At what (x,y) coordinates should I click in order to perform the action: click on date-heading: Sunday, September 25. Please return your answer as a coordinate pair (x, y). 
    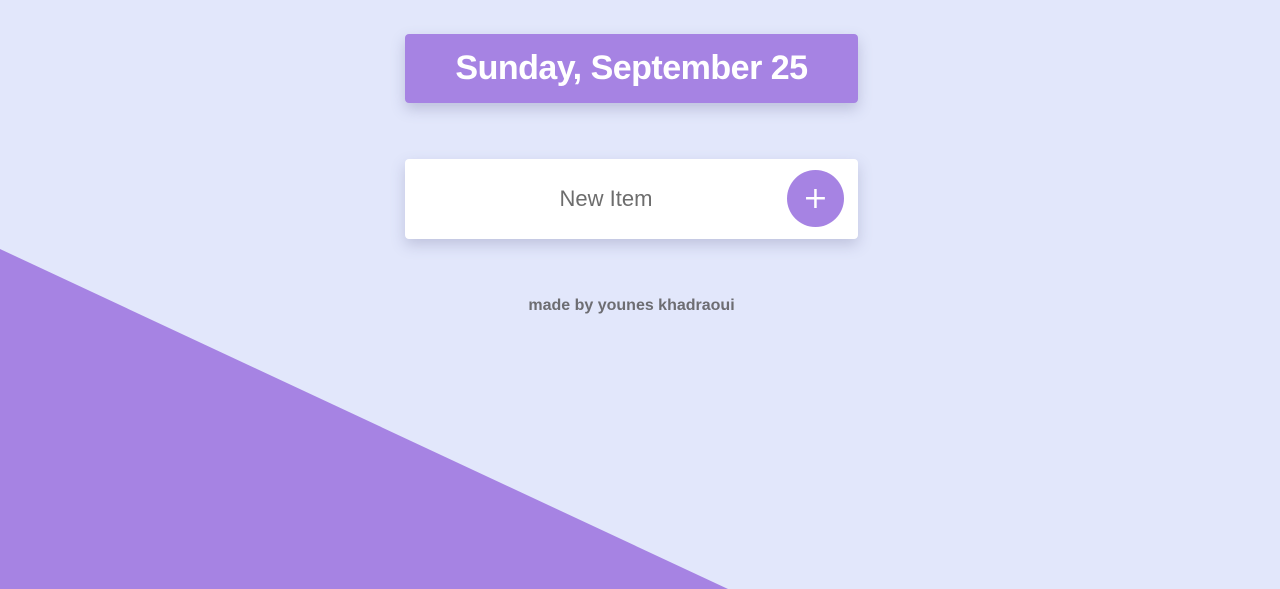
    Looking at the image, I should click on (631, 68).